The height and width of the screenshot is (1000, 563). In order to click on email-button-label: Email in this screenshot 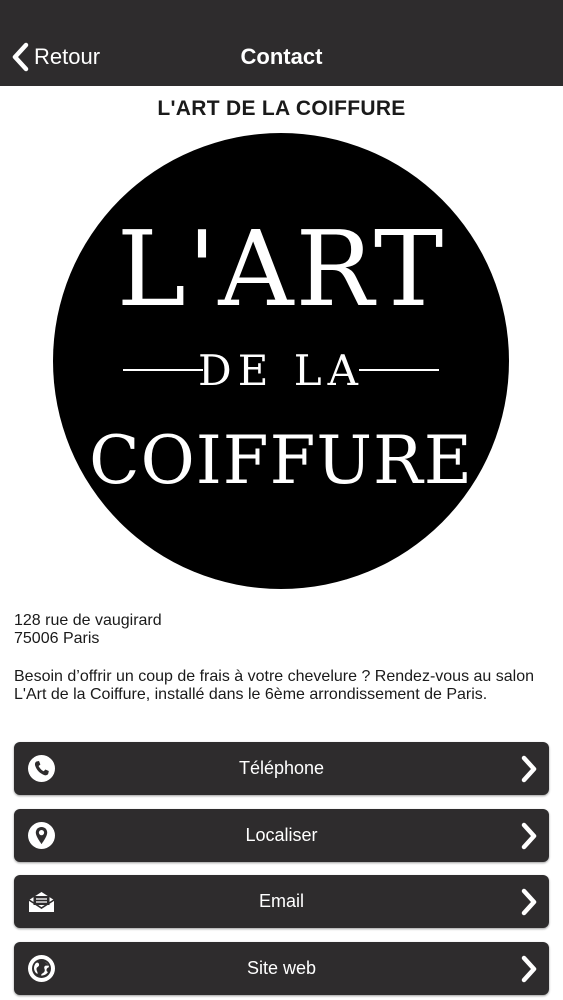, I will do `click(281, 901)`.